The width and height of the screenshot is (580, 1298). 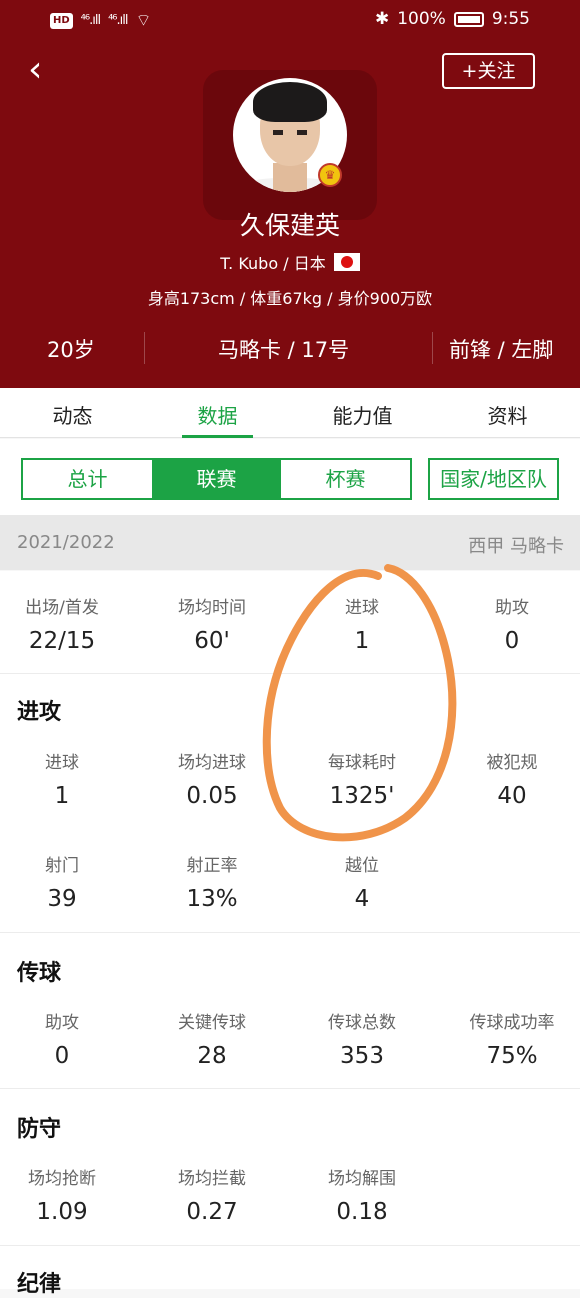 I want to click on stat-clearances: 场均解围 0.18, so click(x=362, y=1197).